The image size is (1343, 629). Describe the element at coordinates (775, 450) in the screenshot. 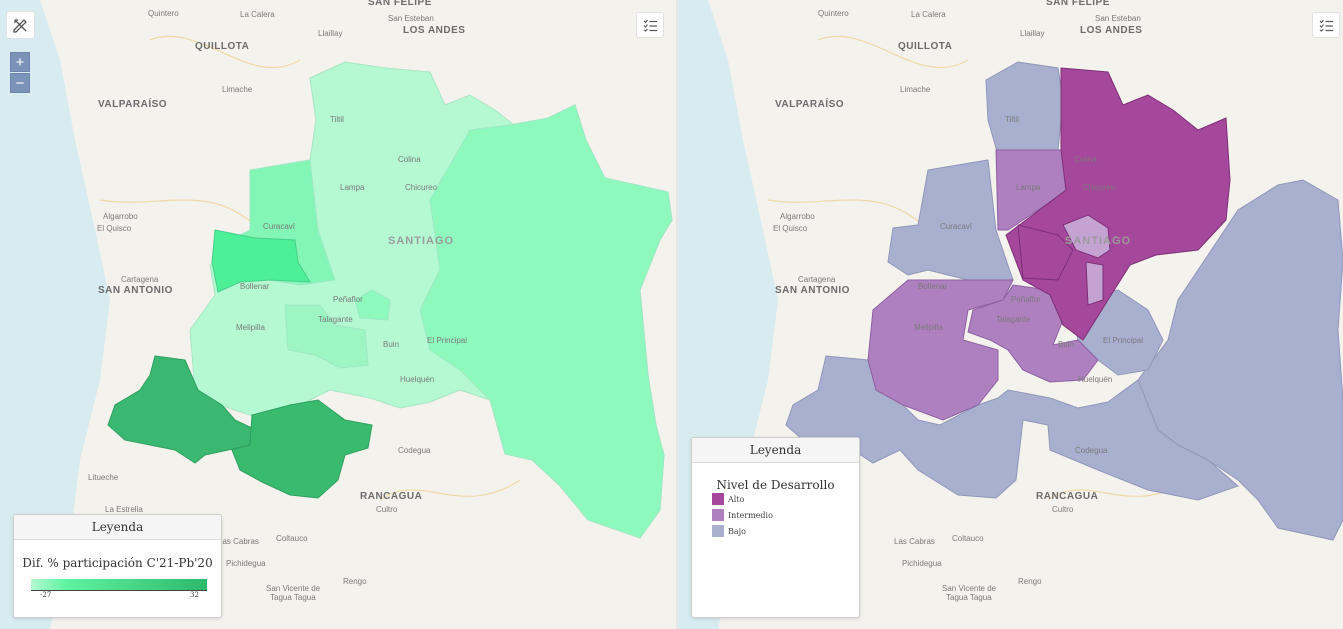

I see `right-legend-header: Leyenda` at that location.